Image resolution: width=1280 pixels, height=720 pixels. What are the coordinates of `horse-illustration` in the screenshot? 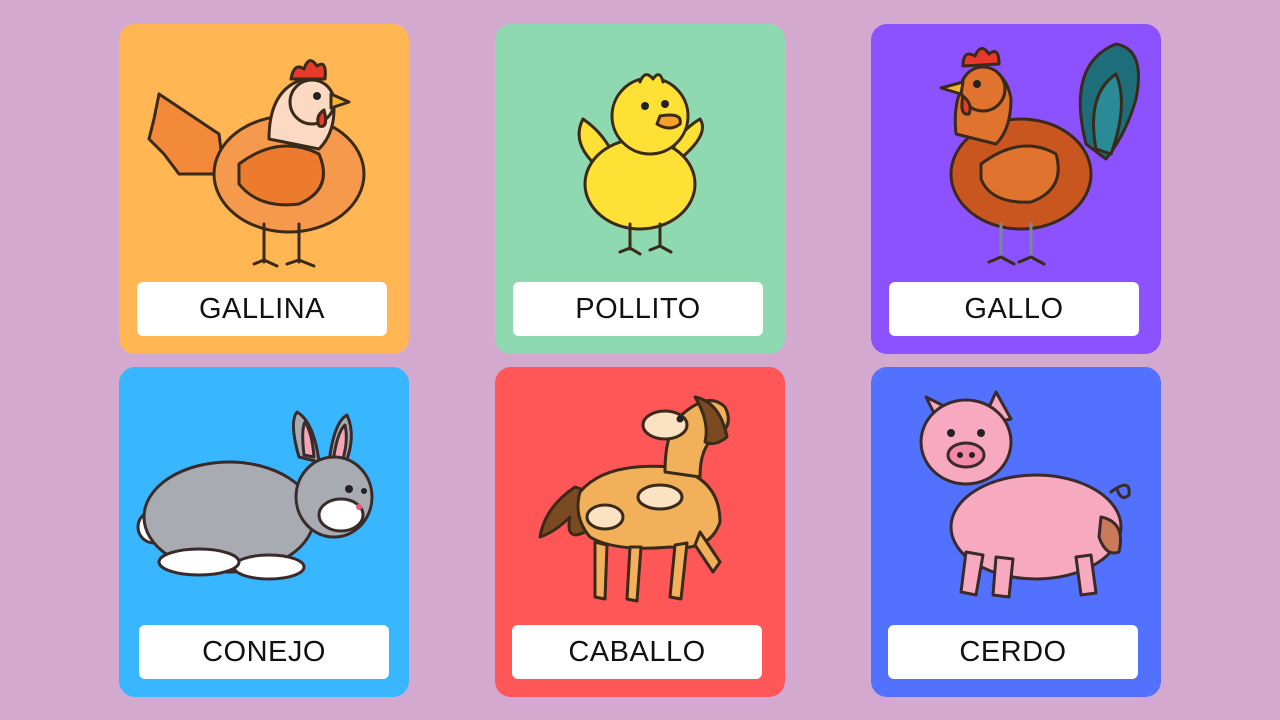 It's located at (634, 499).